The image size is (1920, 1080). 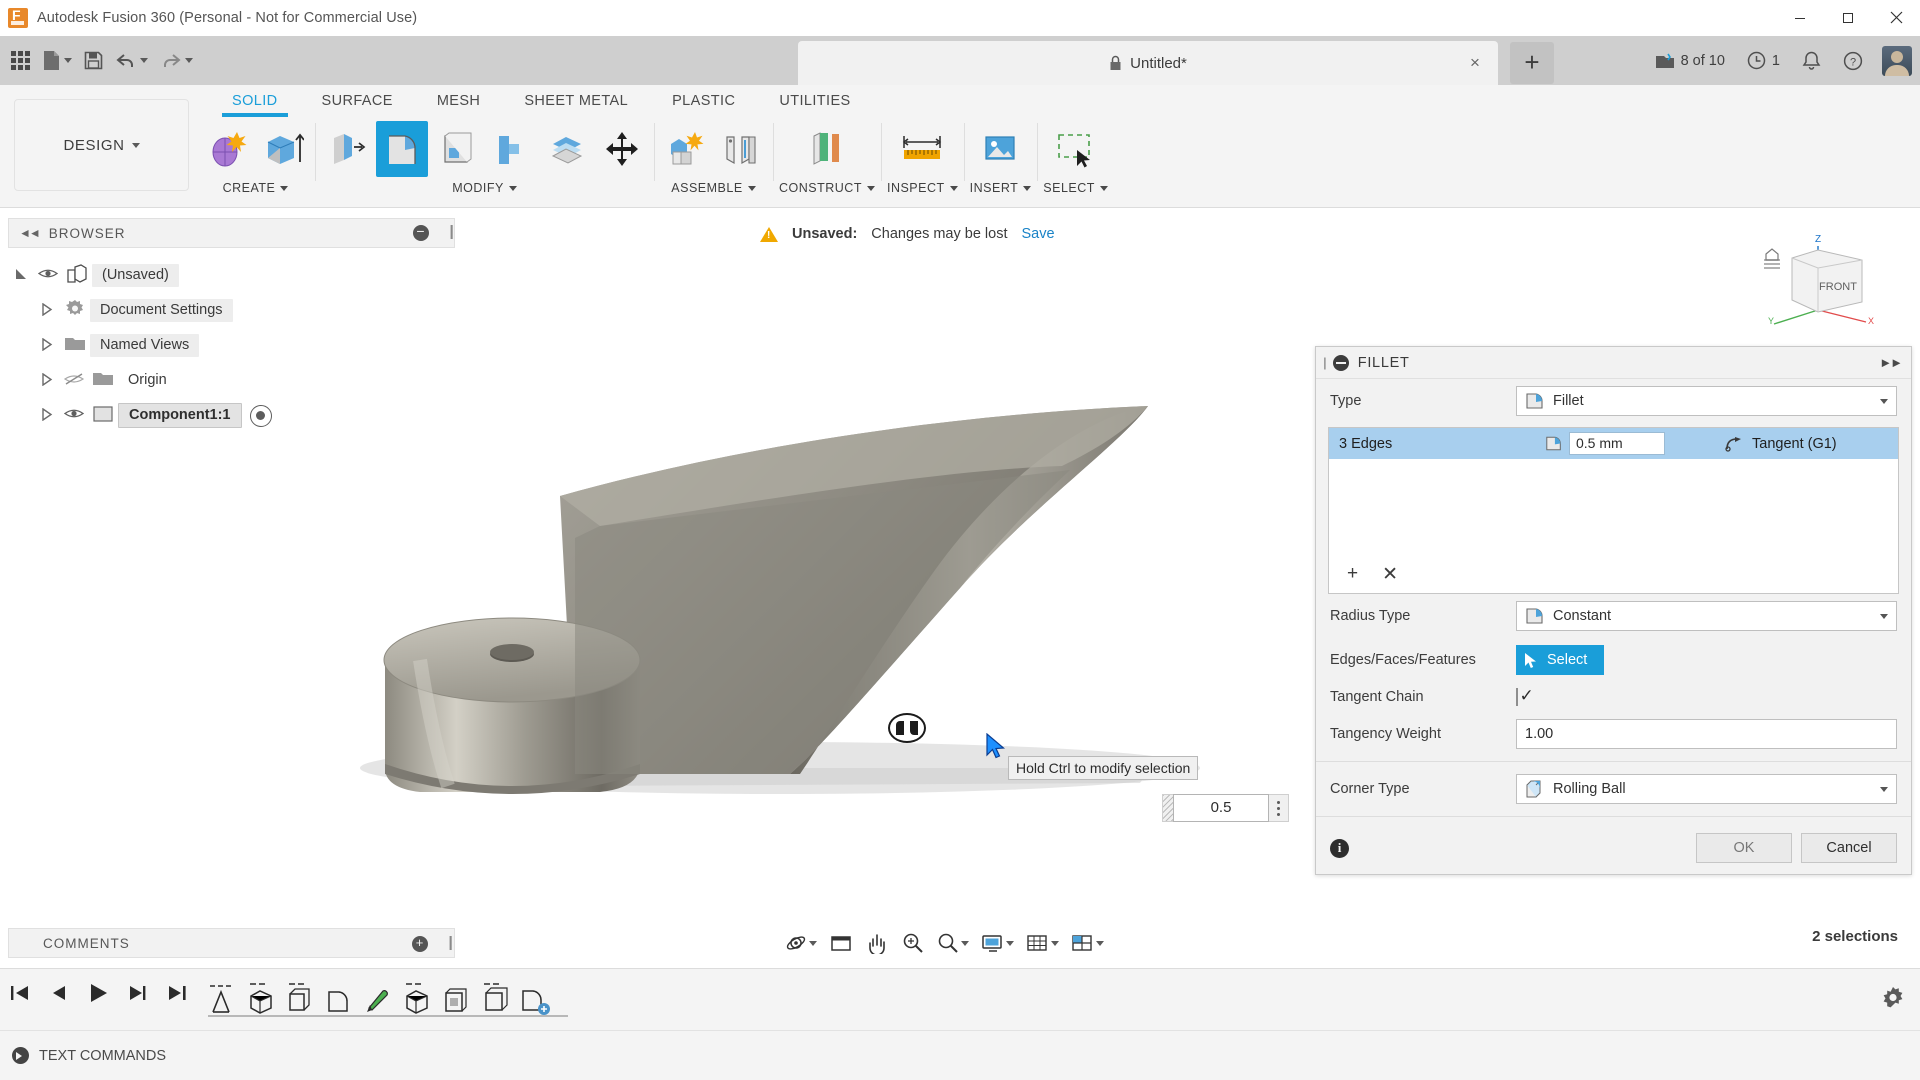 I want to click on tree-node-named-views: Named Views, so click(x=231, y=345).